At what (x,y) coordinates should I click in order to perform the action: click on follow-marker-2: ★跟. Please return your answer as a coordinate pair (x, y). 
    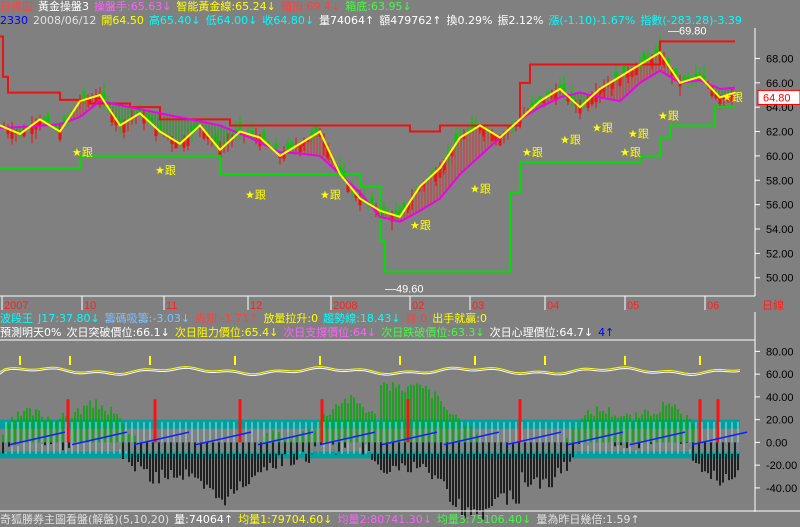
    Looking at the image, I should click on (255, 195).